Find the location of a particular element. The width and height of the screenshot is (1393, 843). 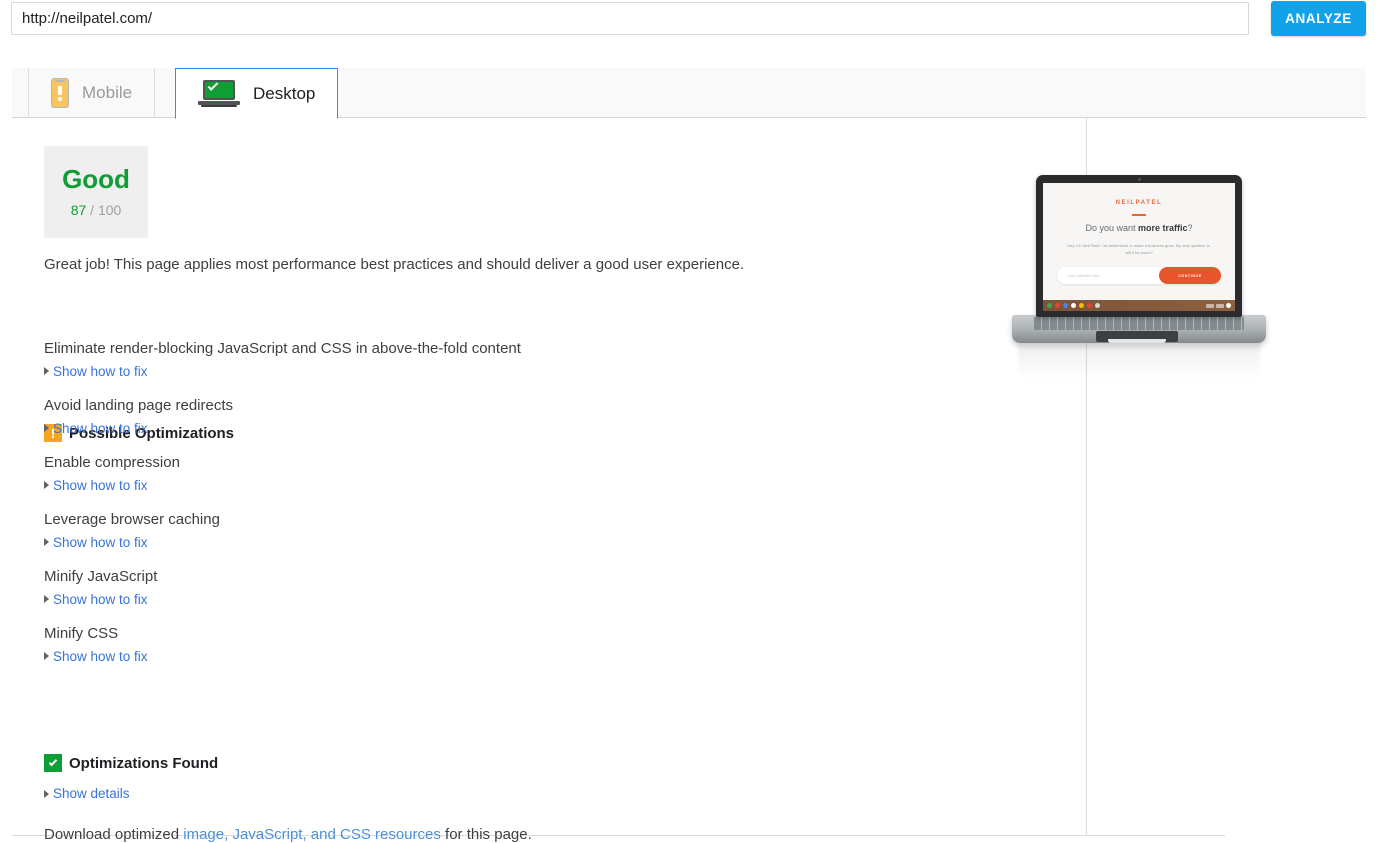

laptop-reflection is located at coordinates (1139, 362).